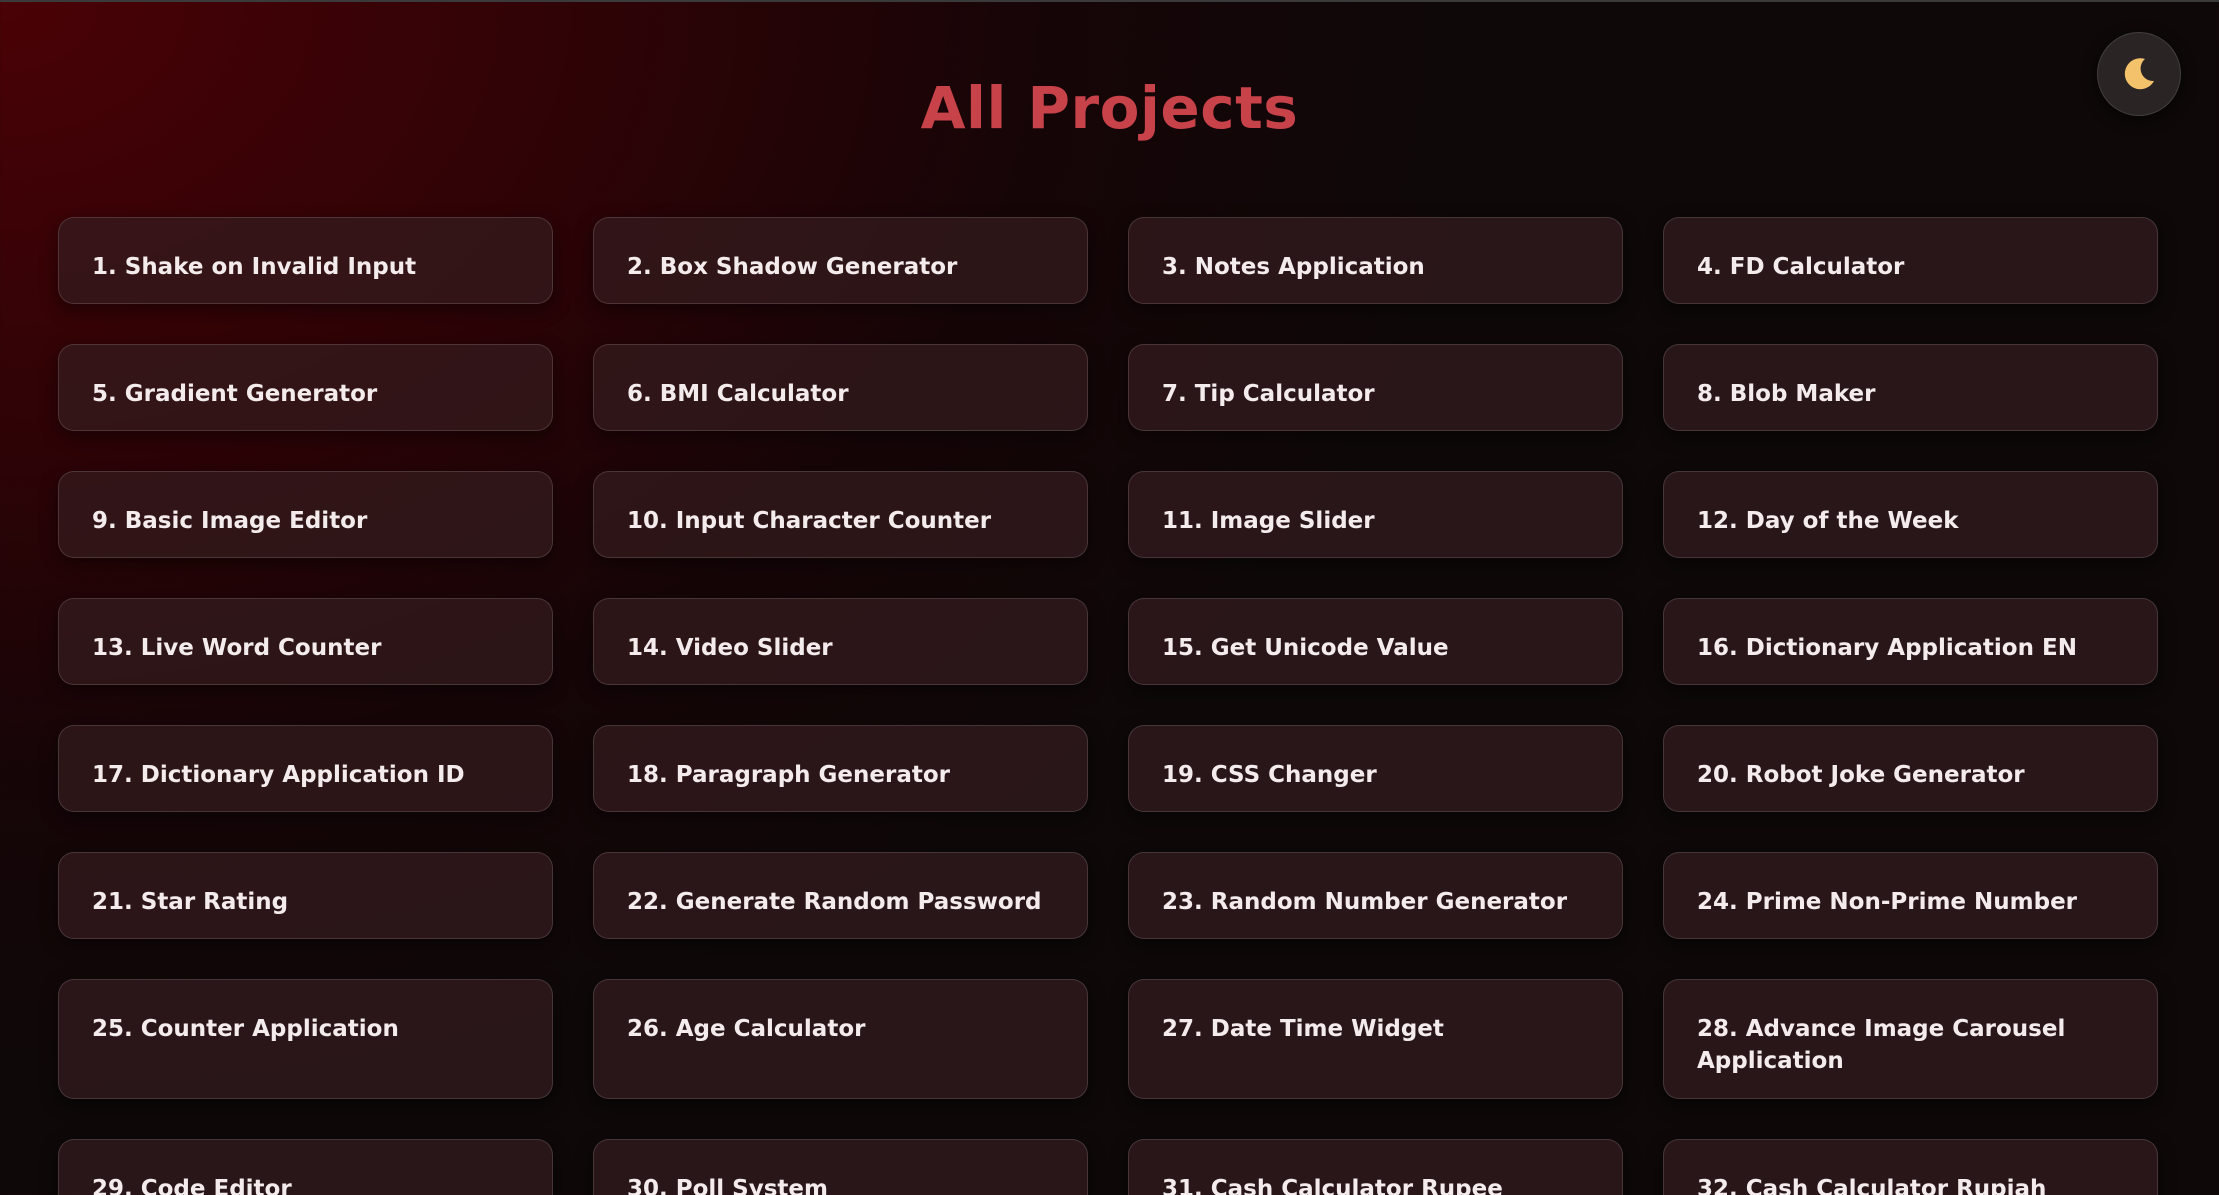 Image resolution: width=2219 pixels, height=1195 pixels. I want to click on project-card: 4. FD Calculator, so click(1910, 260).